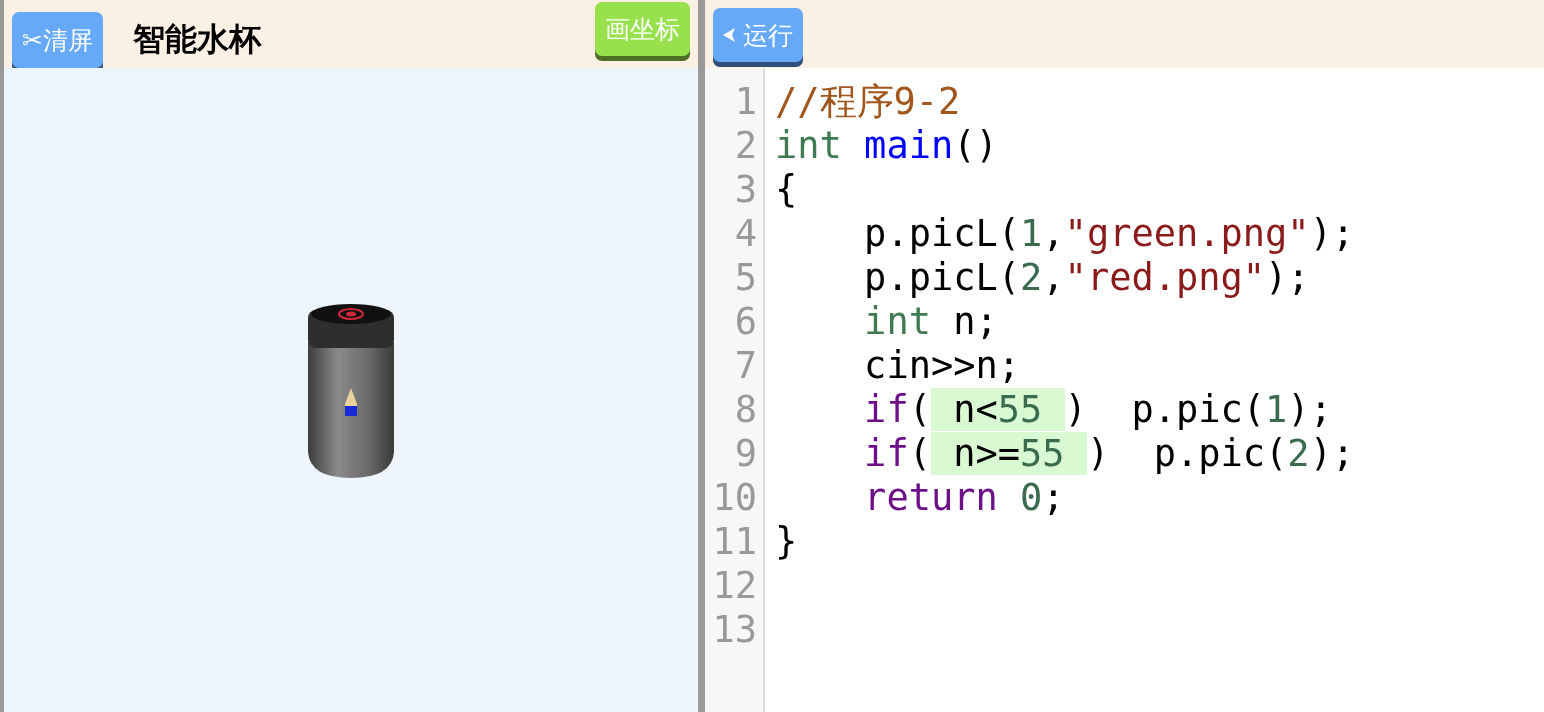  I want to click on clear-screen-button: ✂清屏, so click(57, 40).